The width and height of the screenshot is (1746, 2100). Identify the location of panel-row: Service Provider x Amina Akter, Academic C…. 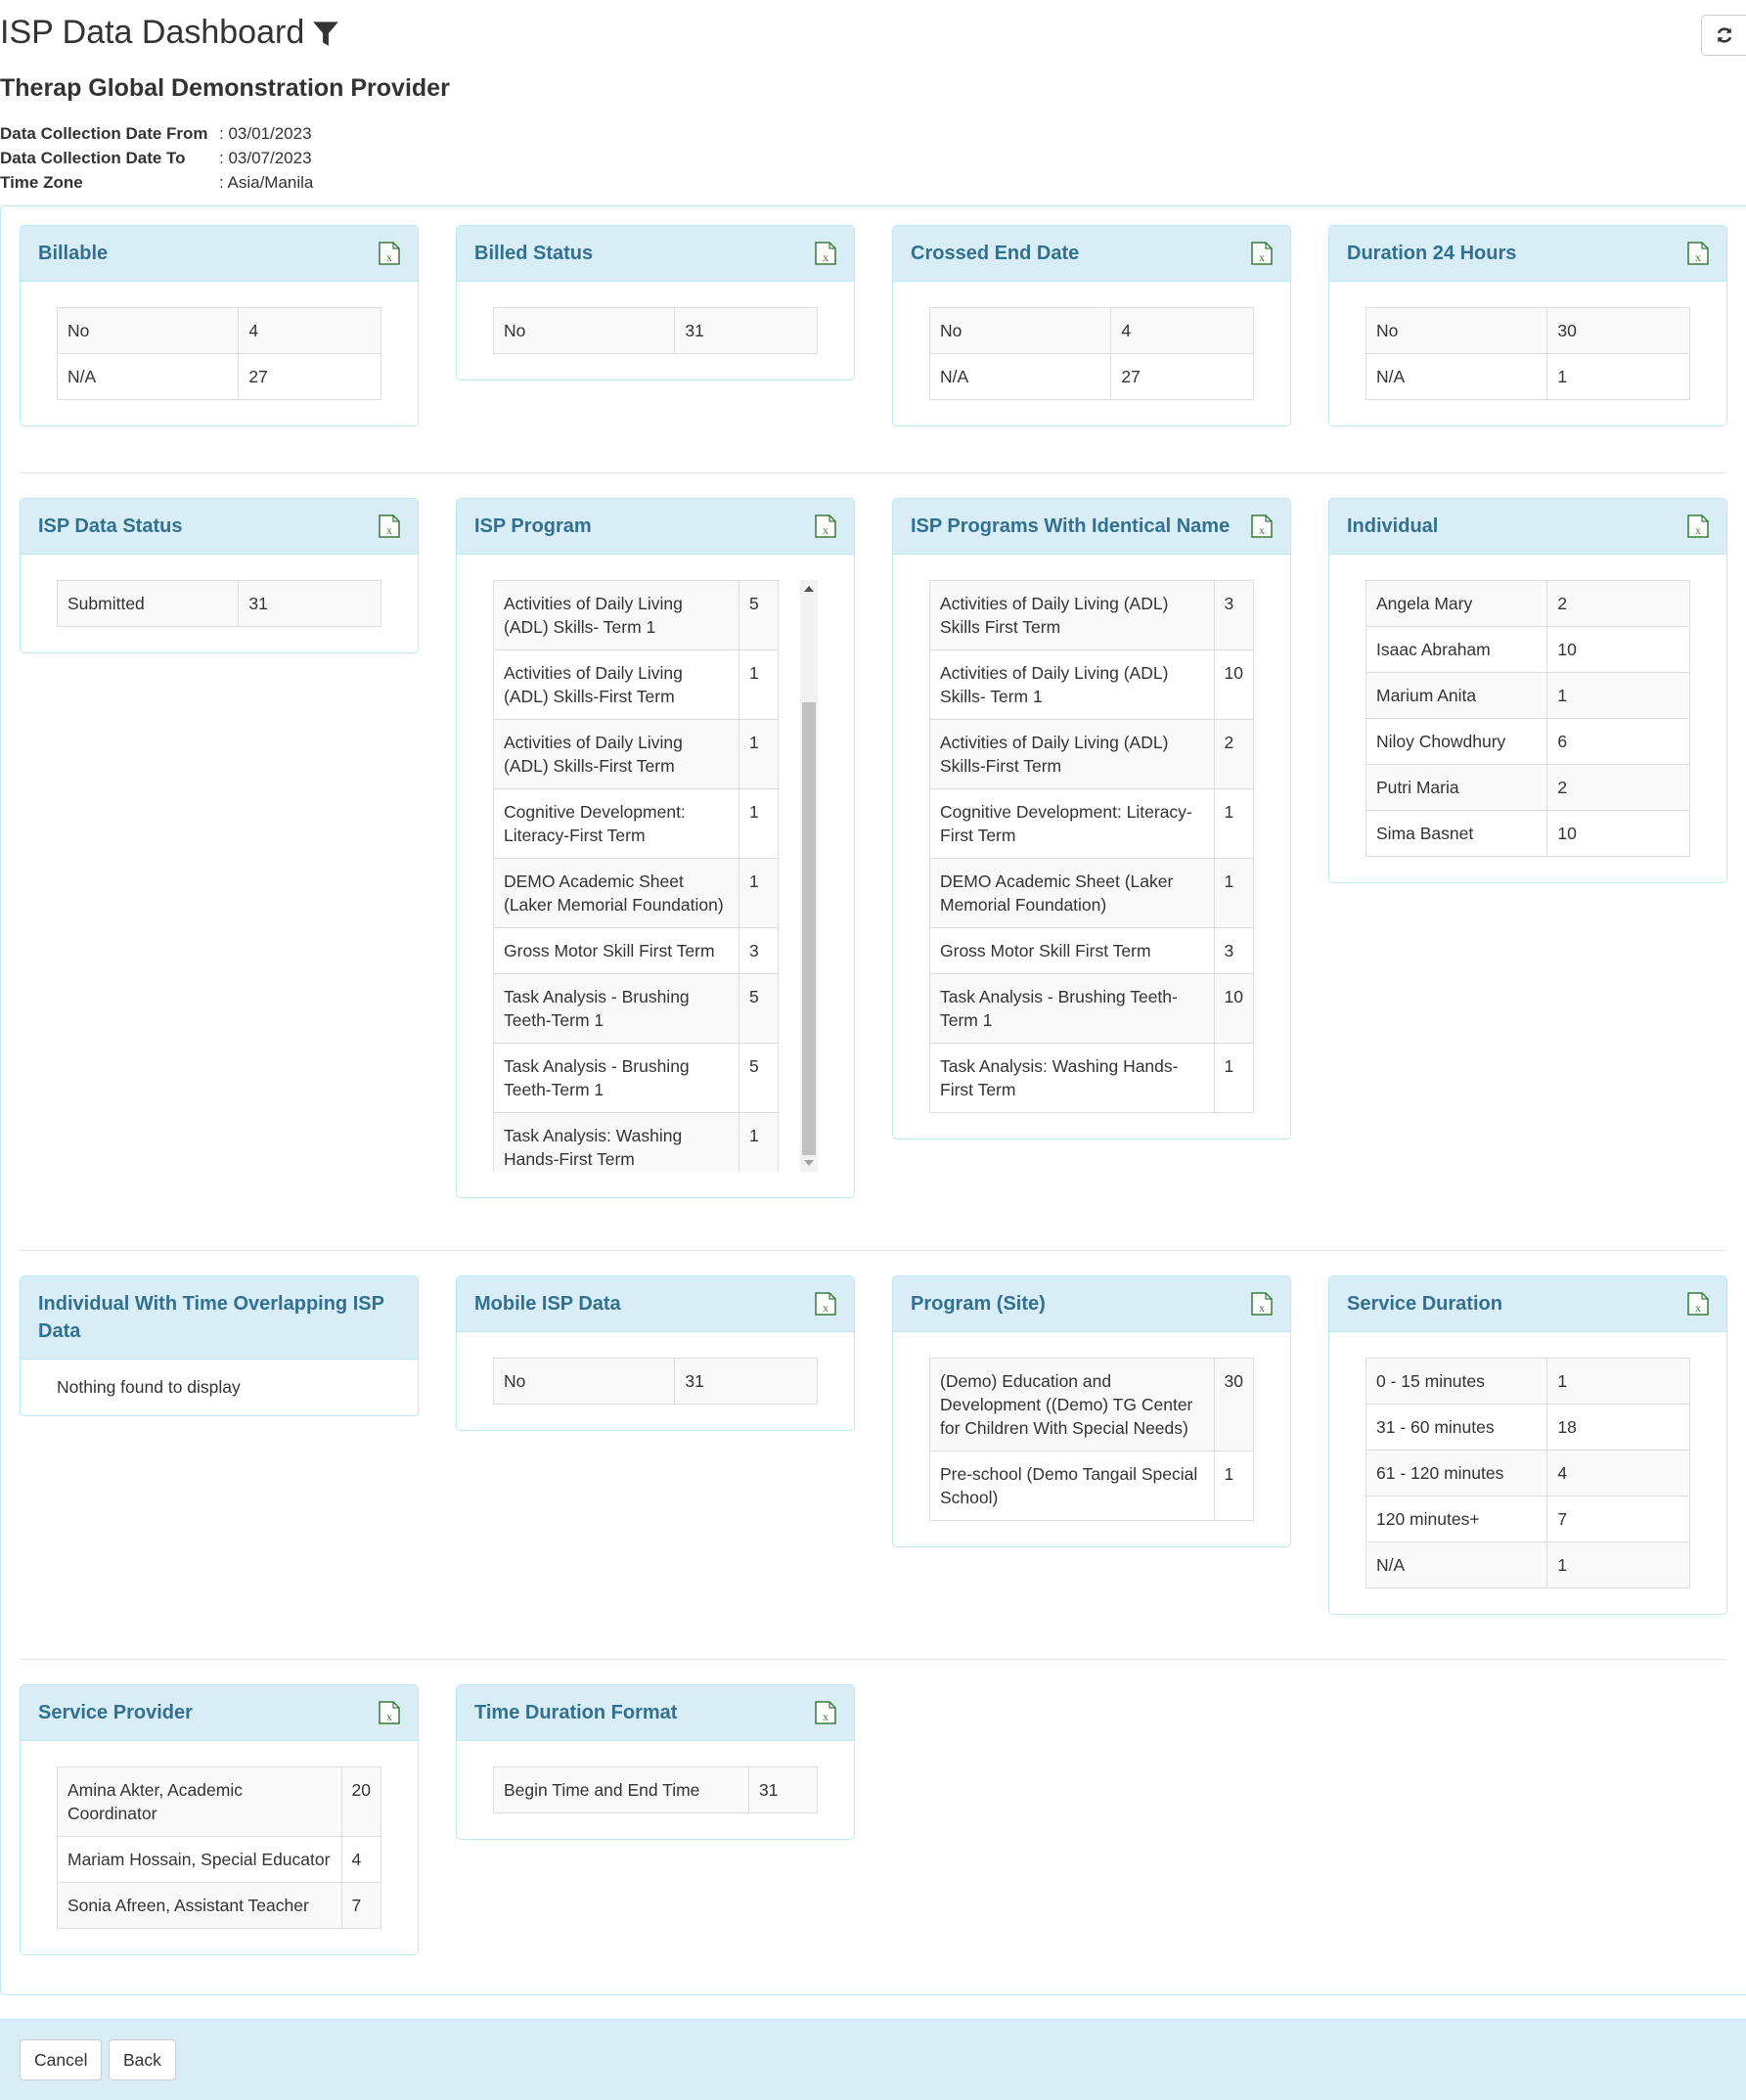
(437, 1819).